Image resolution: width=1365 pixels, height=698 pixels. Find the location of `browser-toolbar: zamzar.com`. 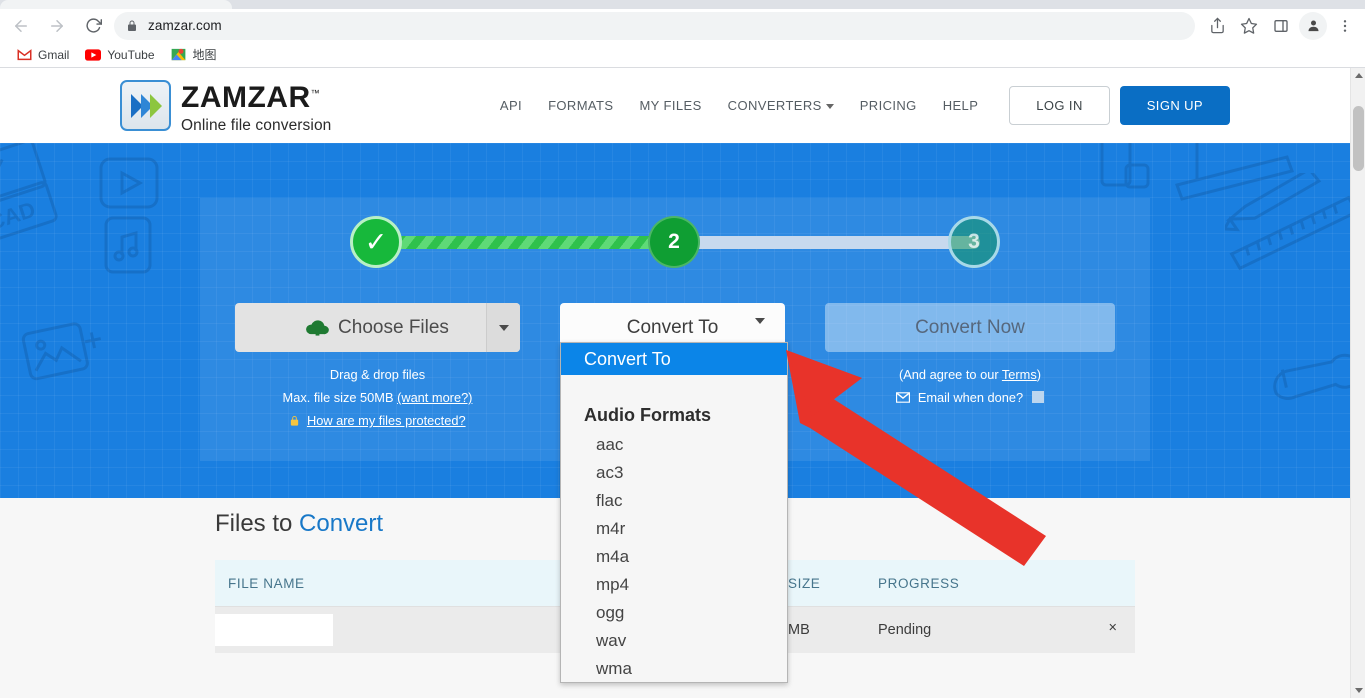

browser-toolbar: zamzar.com is located at coordinates (682, 25).